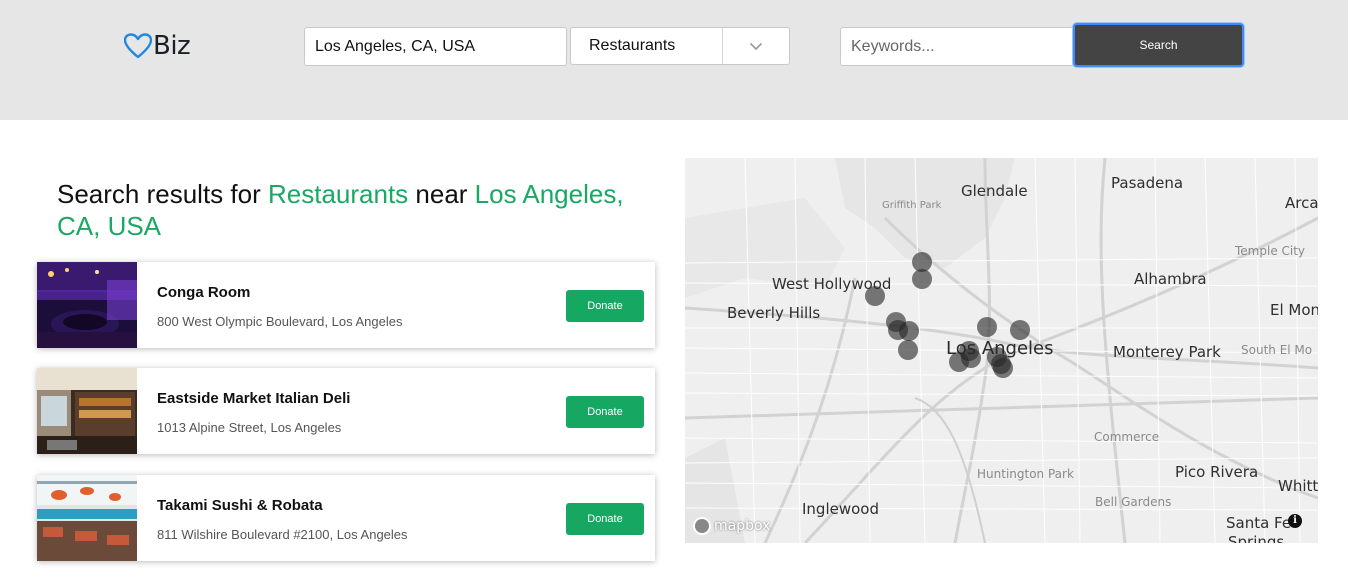 The image size is (1348, 574). What do you see at coordinates (1158, 45) in the screenshot?
I see `search-button: Search` at bounding box center [1158, 45].